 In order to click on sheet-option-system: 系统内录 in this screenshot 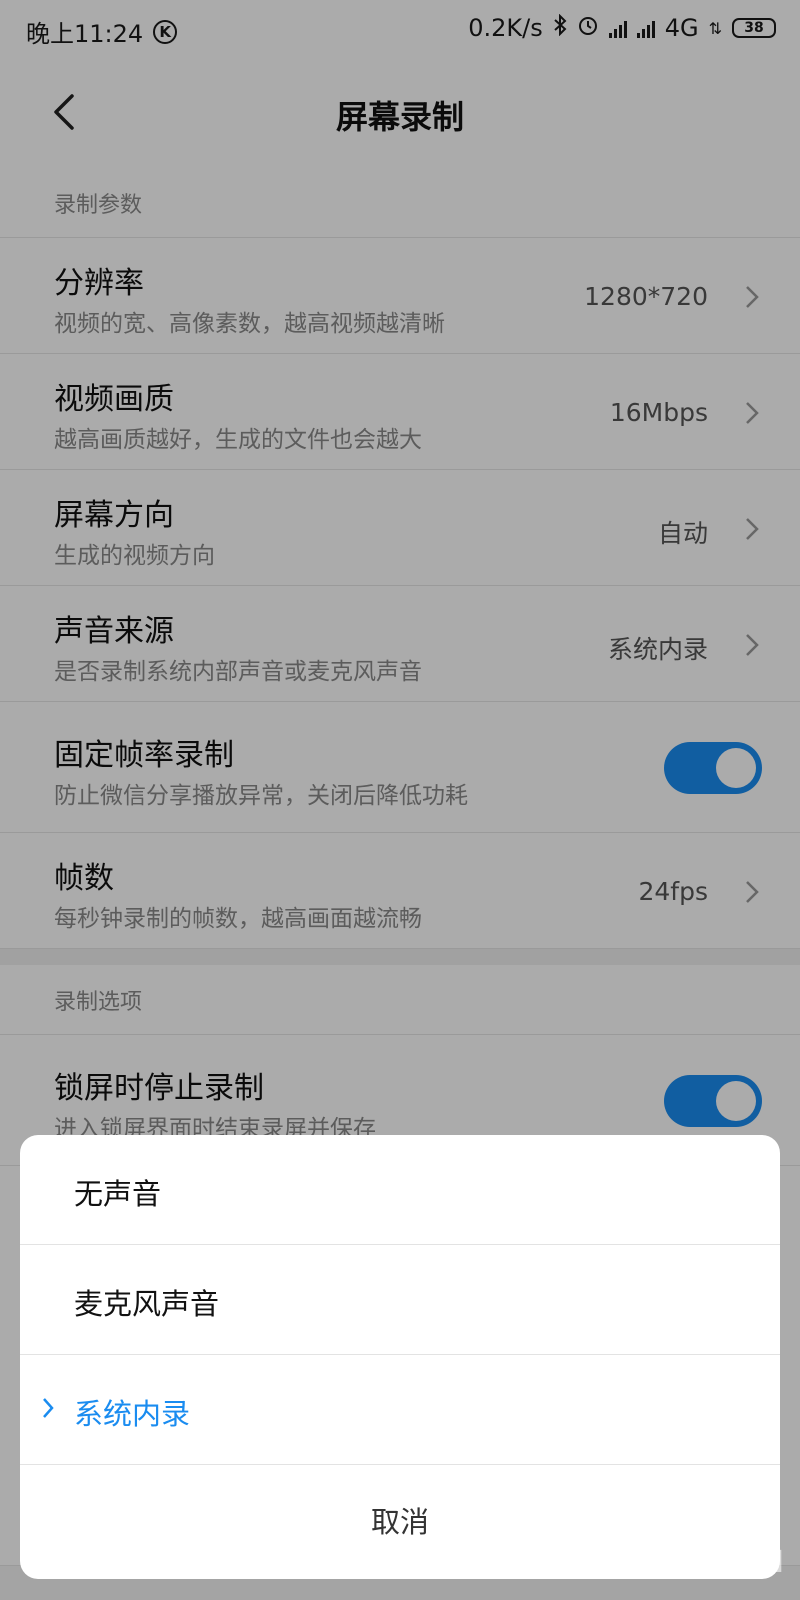, I will do `click(400, 1410)`.